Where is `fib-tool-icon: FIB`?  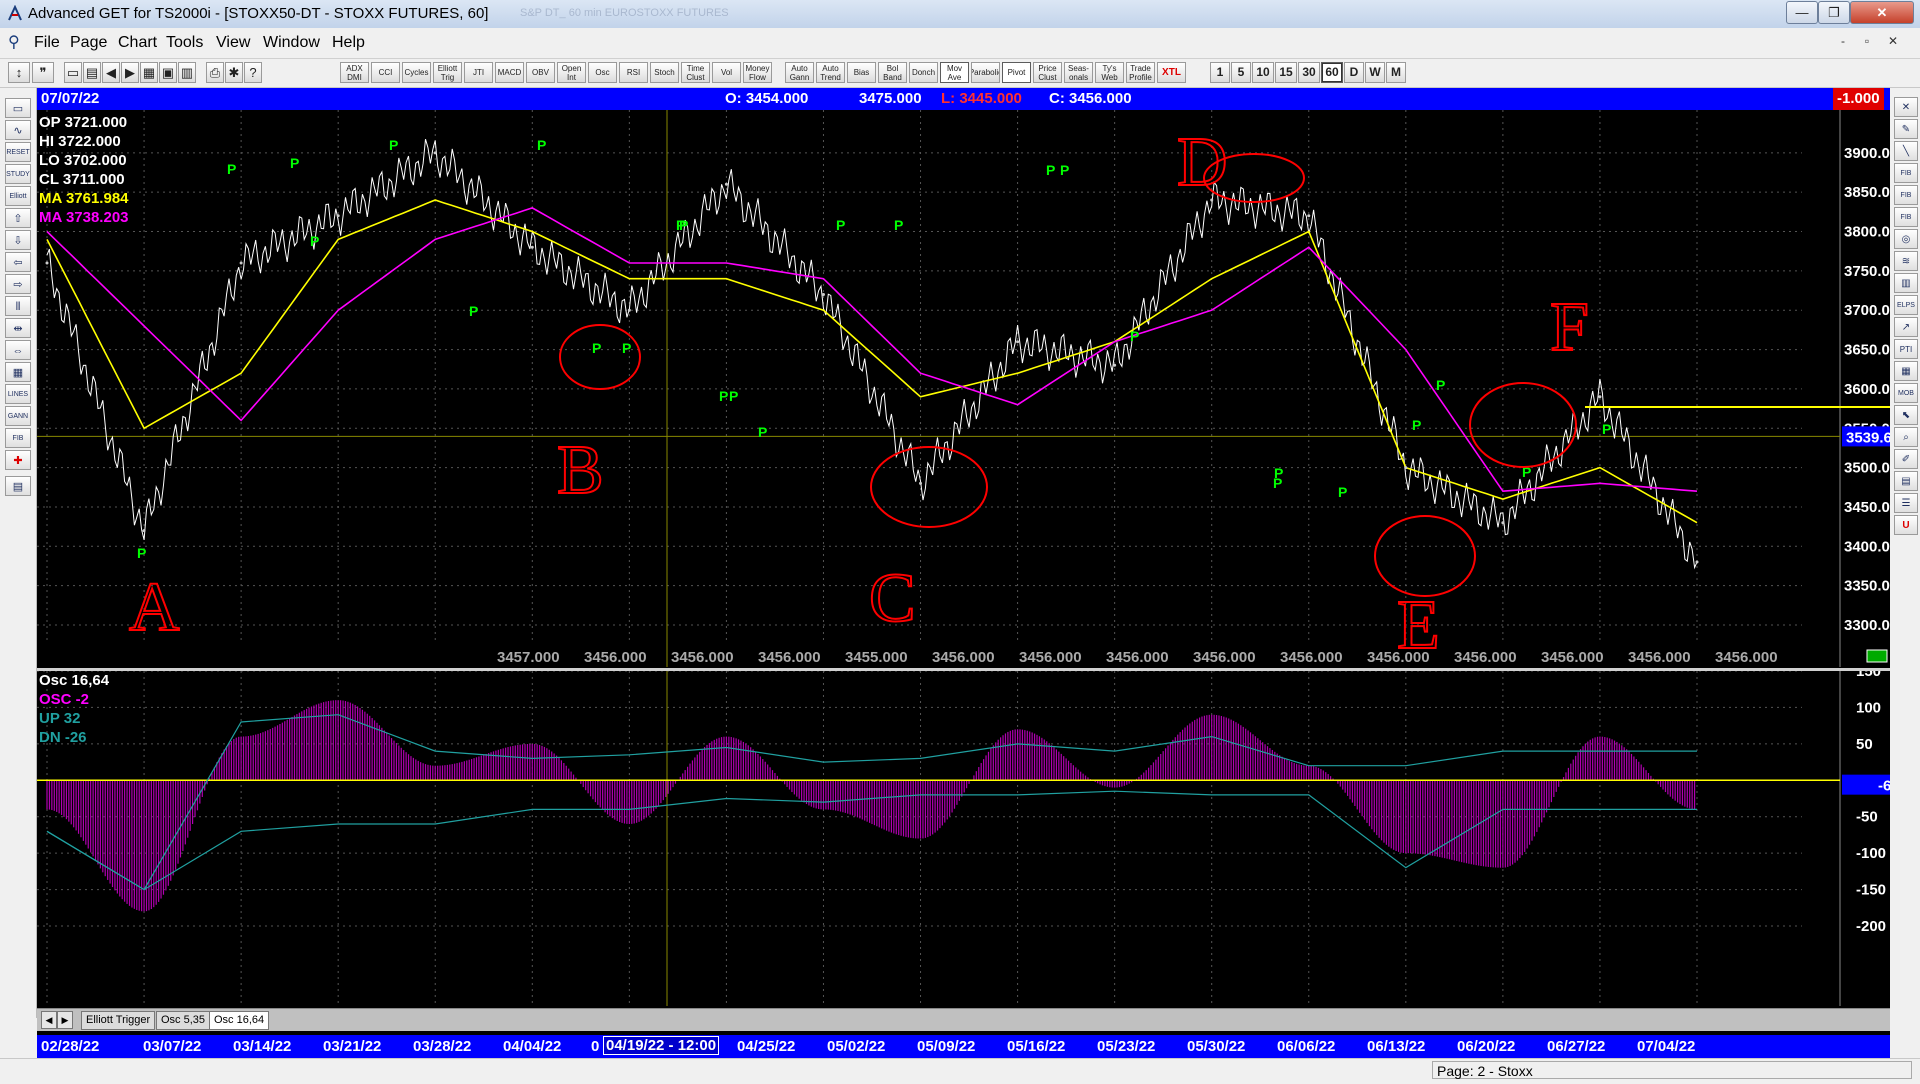 fib-tool-icon: FIB is located at coordinates (18, 438).